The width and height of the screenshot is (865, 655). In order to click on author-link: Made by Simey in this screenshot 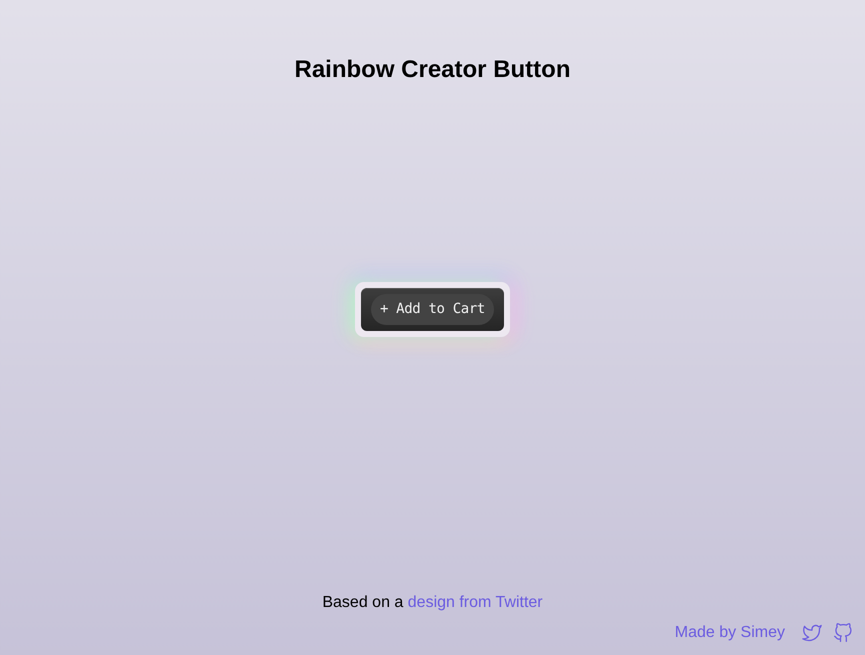, I will do `click(729, 633)`.